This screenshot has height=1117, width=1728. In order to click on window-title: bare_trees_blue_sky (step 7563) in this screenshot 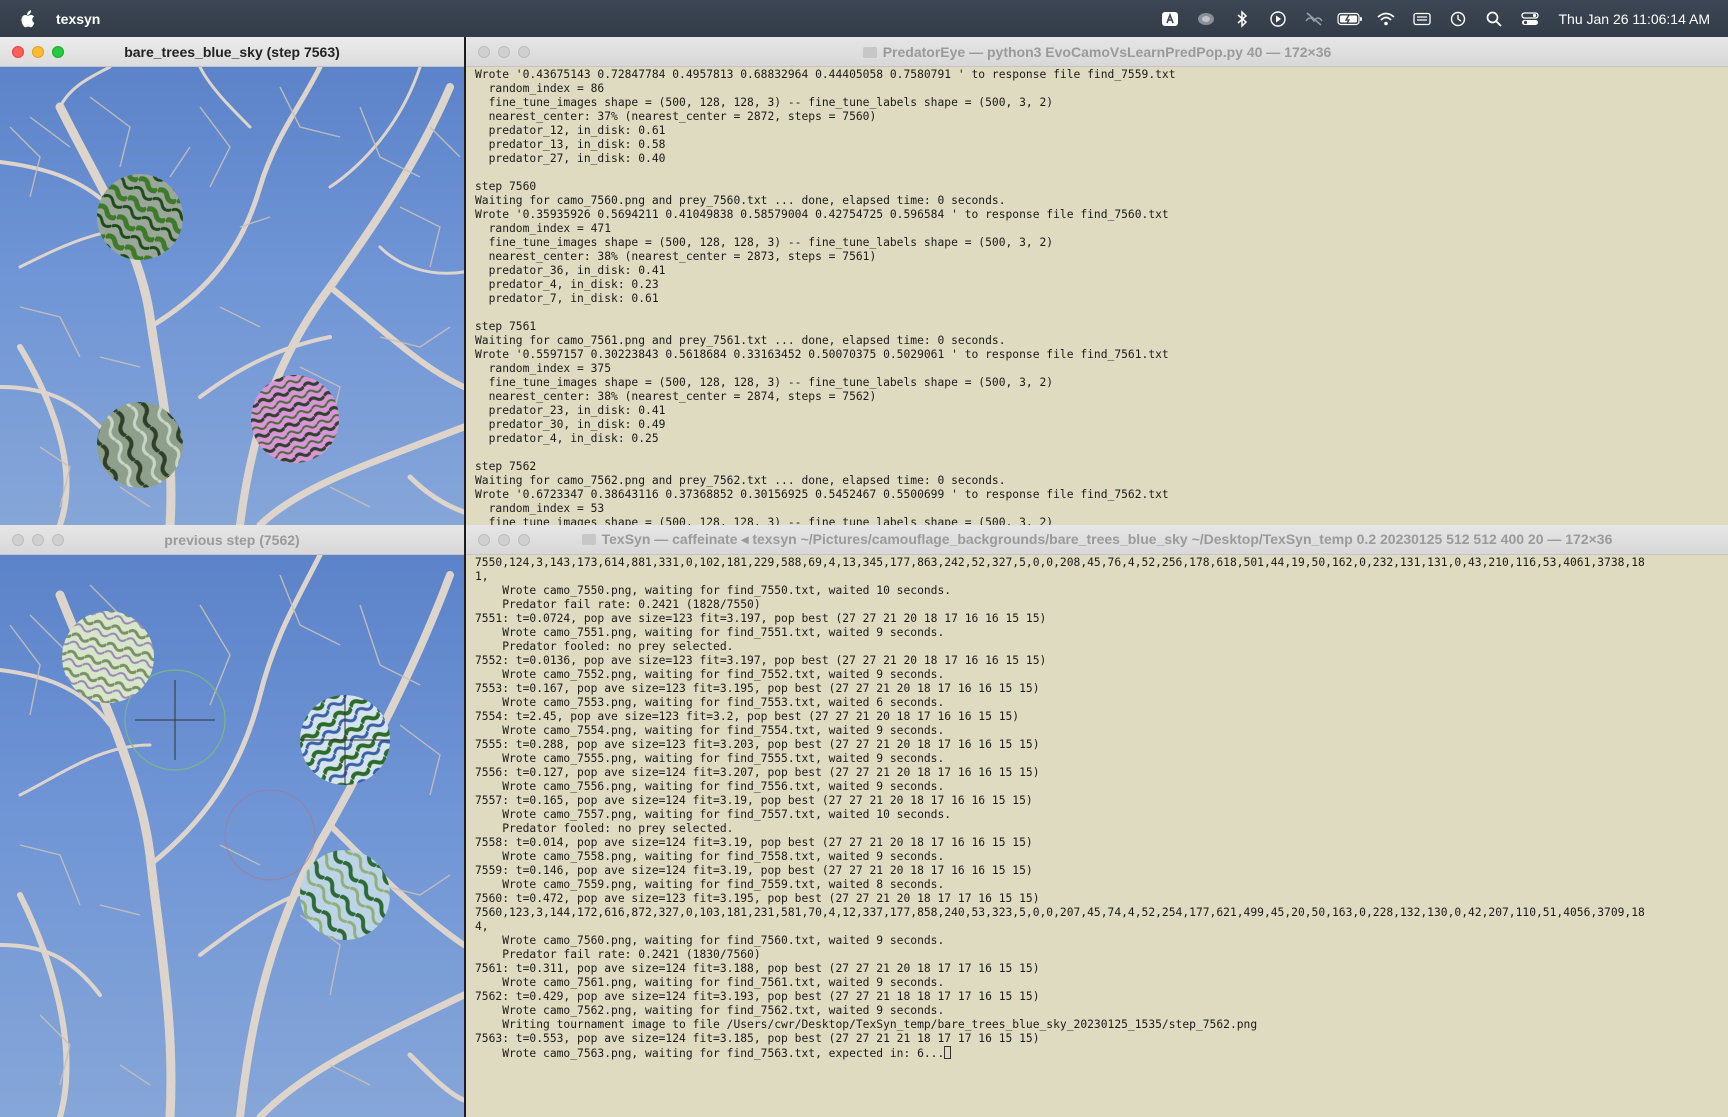, I will do `click(232, 51)`.